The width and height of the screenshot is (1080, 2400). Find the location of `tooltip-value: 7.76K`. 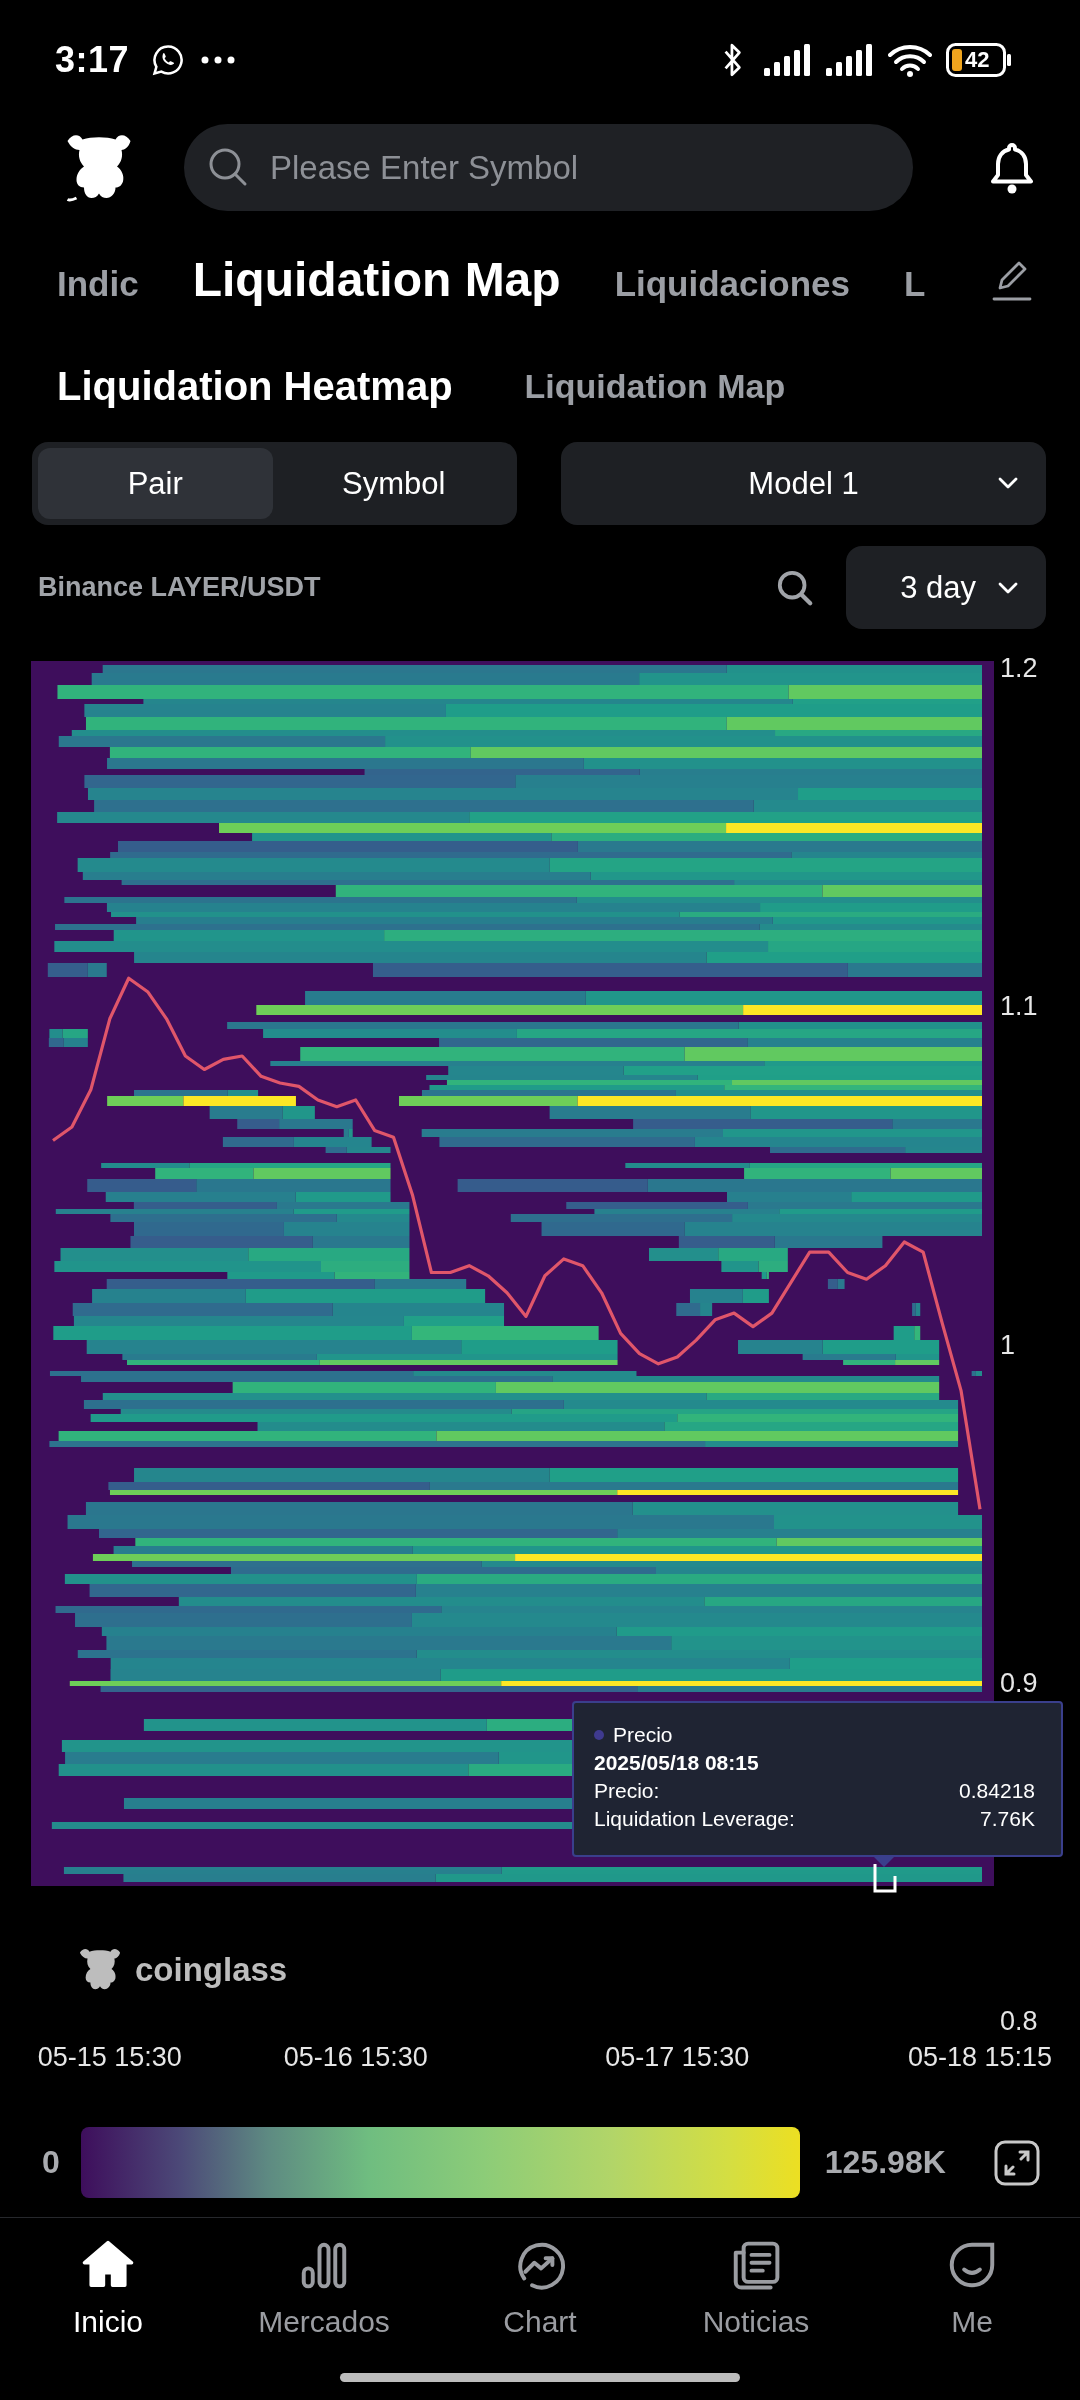

tooltip-value: 7.76K is located at coordinates (1007, 1819).